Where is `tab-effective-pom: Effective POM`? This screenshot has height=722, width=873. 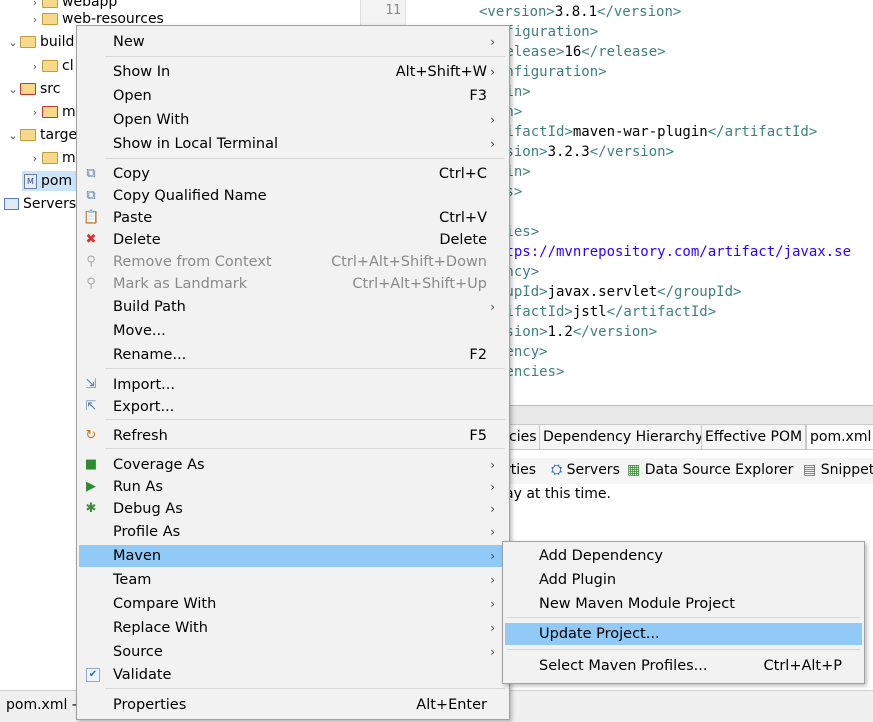
tab-effective-pom: Effective POM is located at coordinates (754, 437).